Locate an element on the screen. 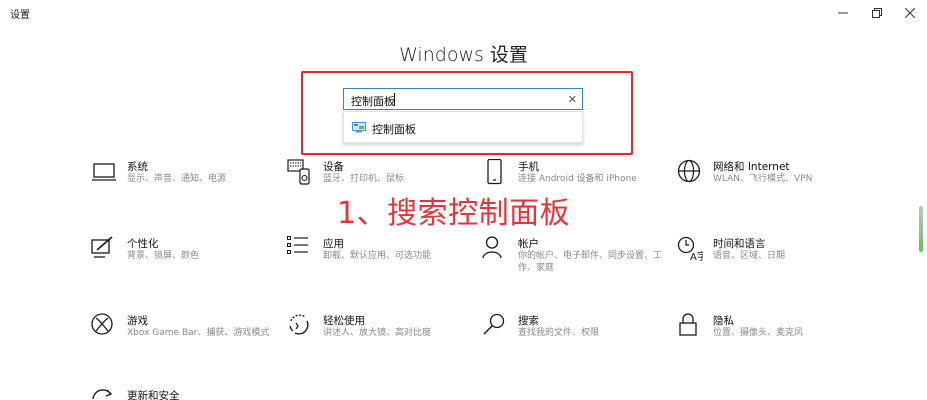  page-title: Windows 设置 is located at coordinates (463, 55).